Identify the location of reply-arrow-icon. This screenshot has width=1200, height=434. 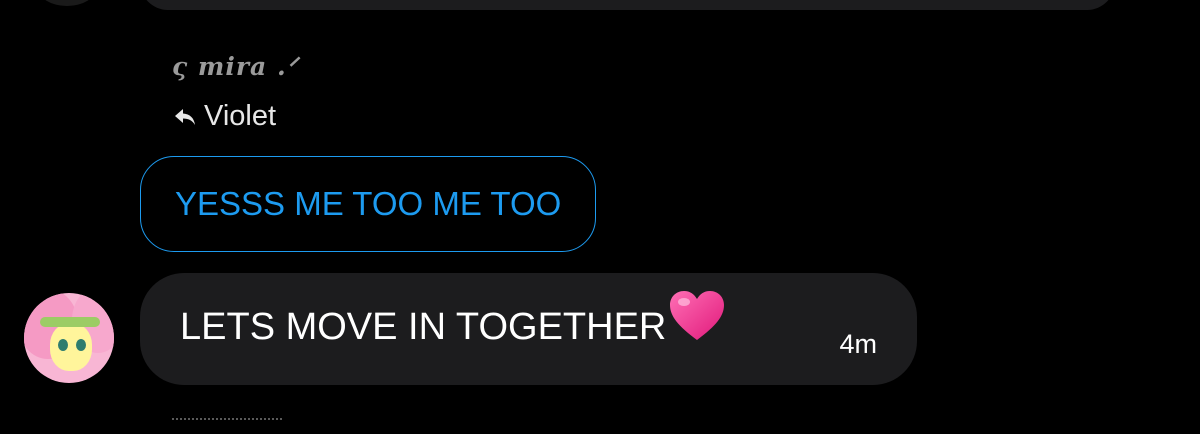
(185, 117).